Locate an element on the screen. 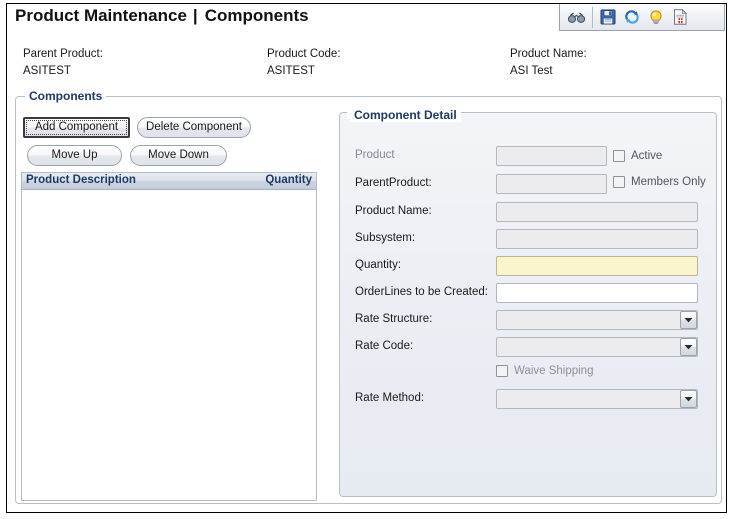 This screenshot has height=519, width=733. rate-structure-input is located at coordinates (597, 320).